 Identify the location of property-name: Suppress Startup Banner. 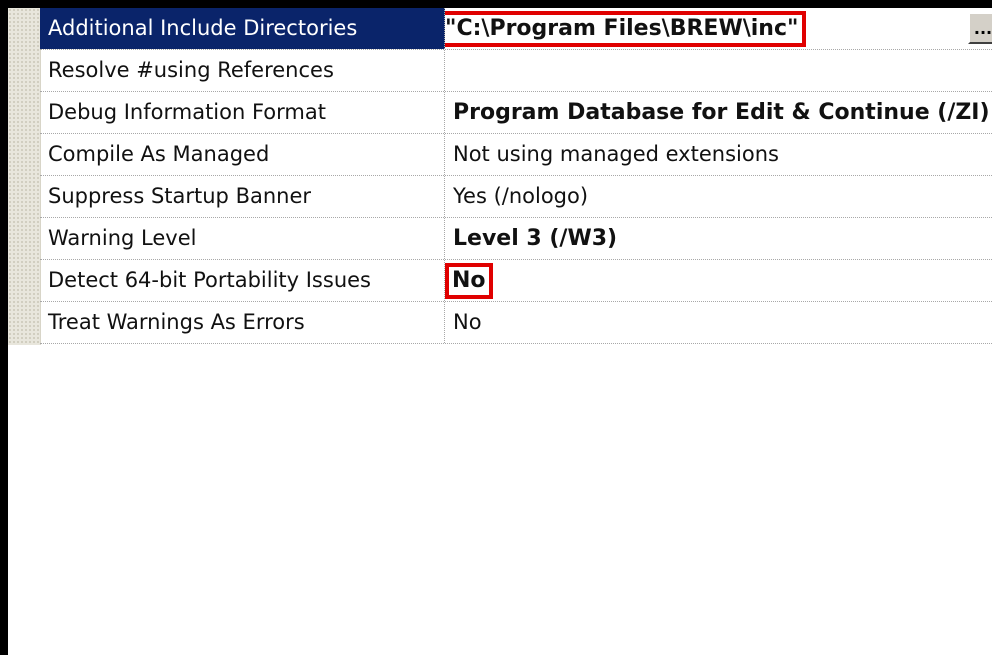
(242, 196).